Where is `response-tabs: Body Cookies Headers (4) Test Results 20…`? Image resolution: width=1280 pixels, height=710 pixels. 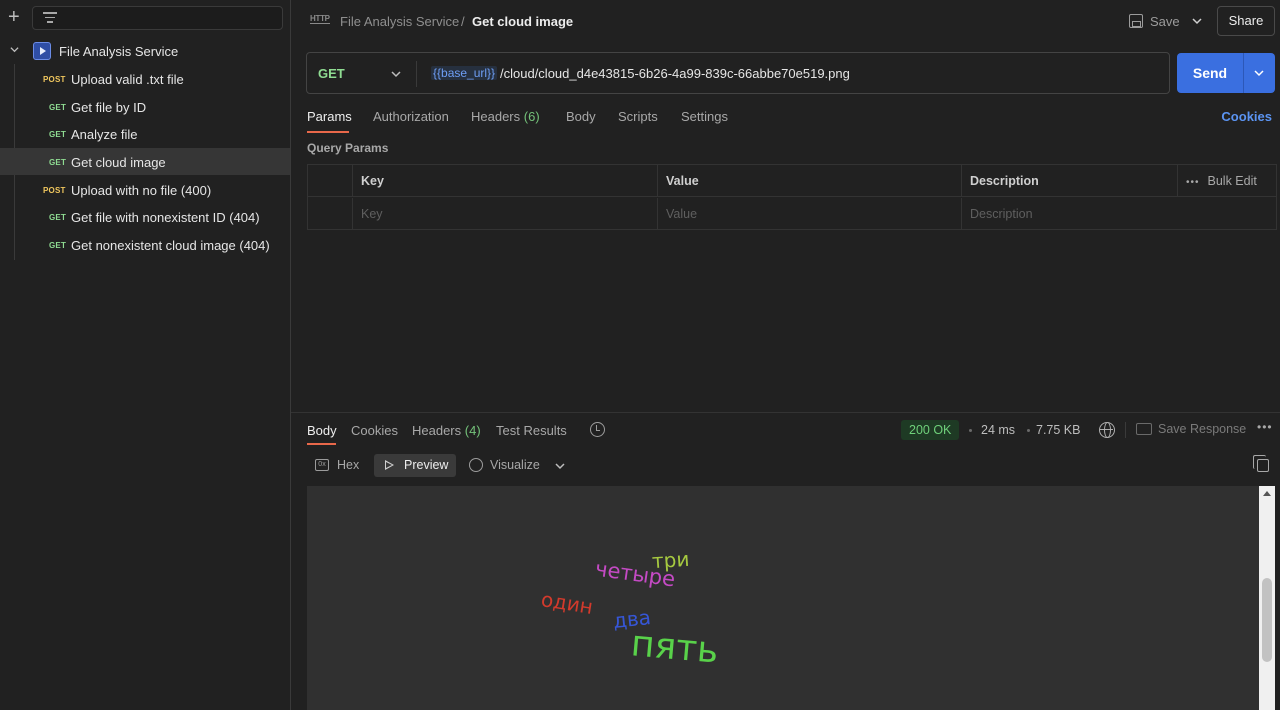
response-tabs: Body Cookies Headers (4) Test Results 20… is located at coordinates (792, 432).